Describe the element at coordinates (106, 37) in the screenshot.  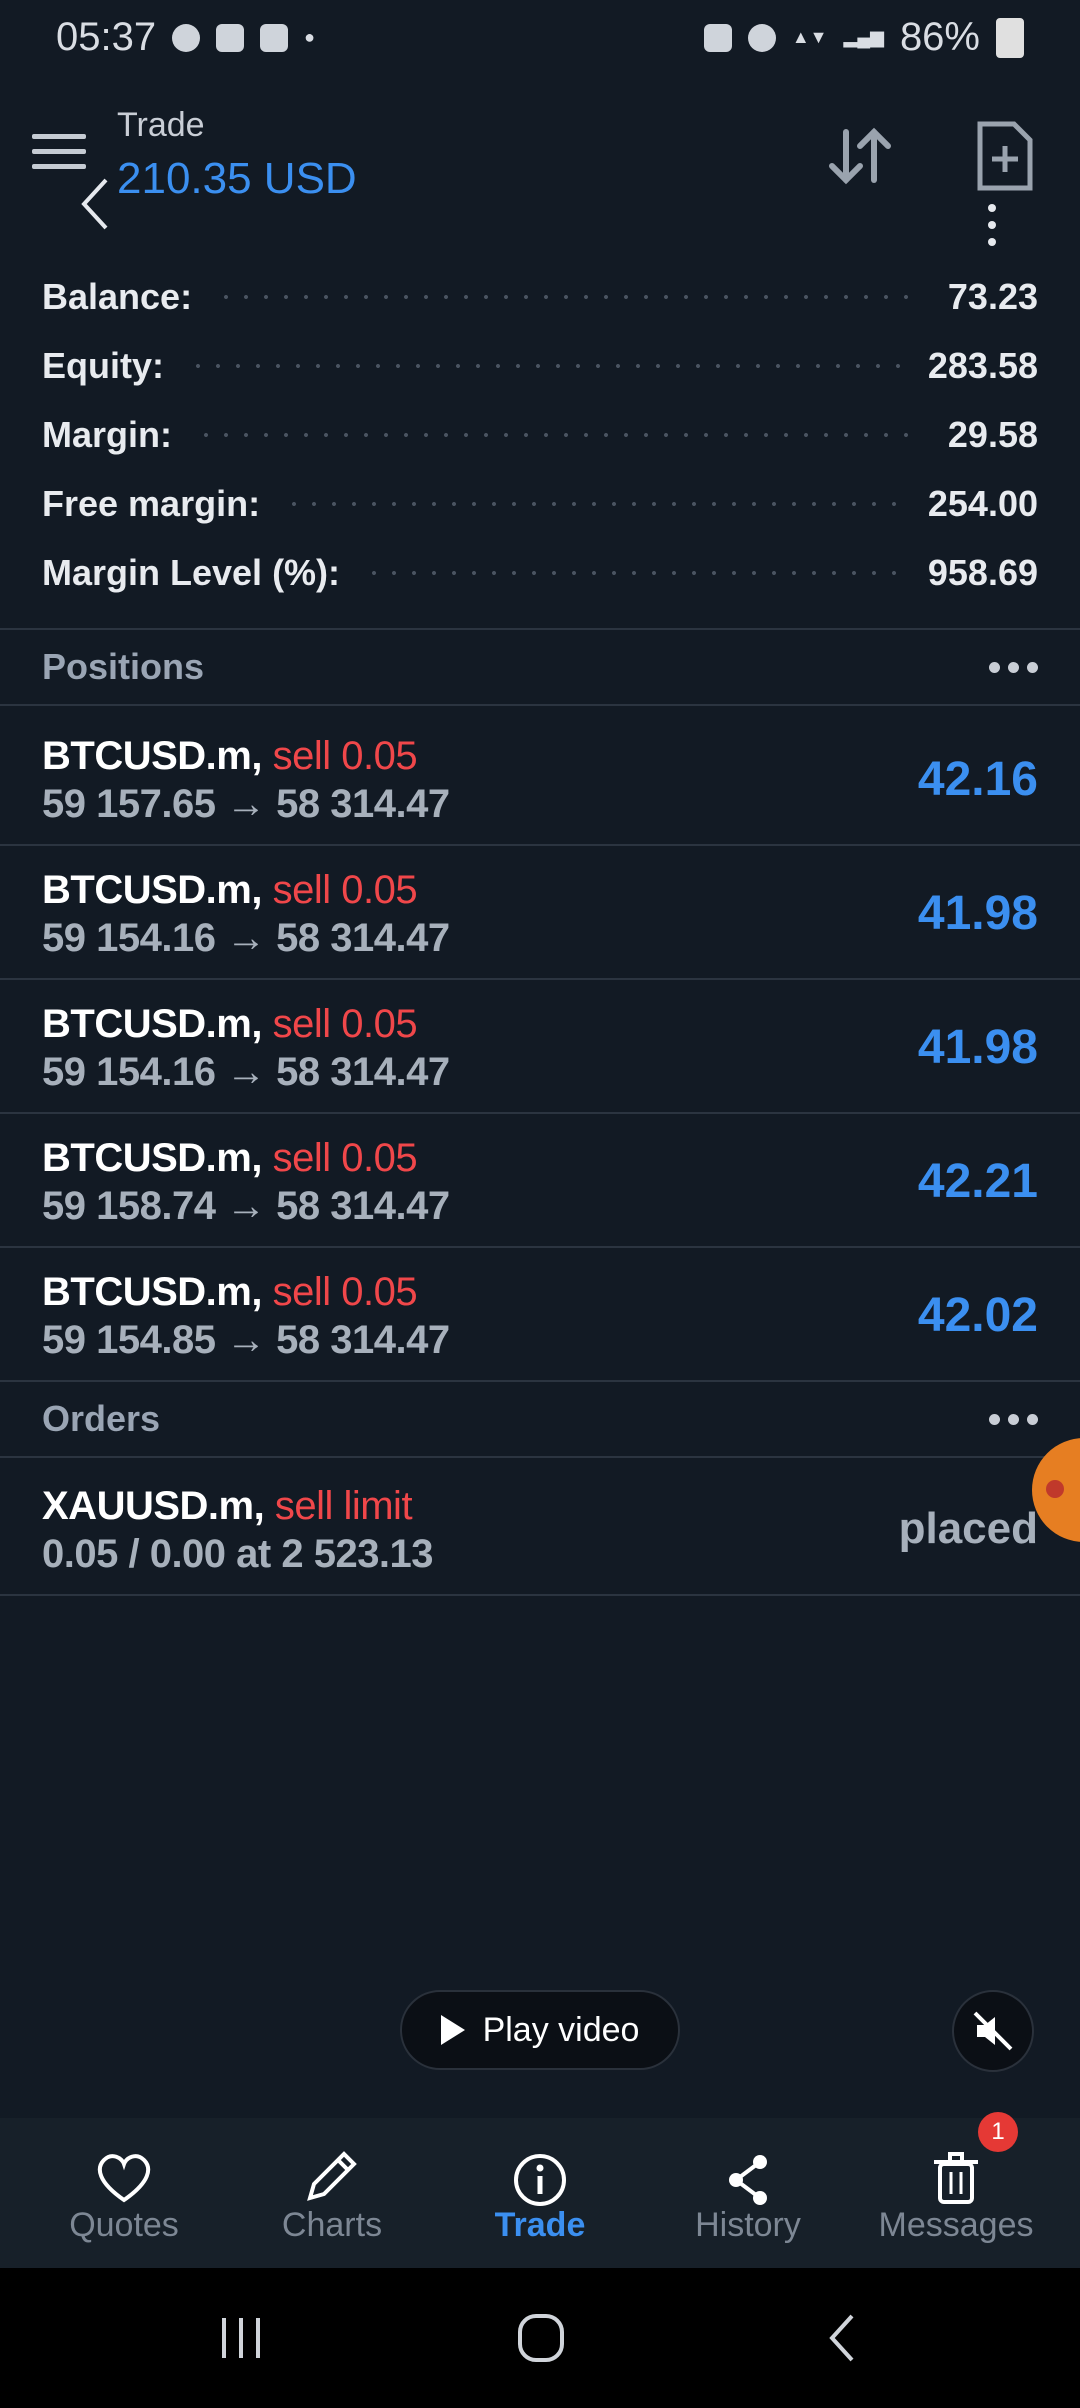
I see `status-time: 05:37` at that location.